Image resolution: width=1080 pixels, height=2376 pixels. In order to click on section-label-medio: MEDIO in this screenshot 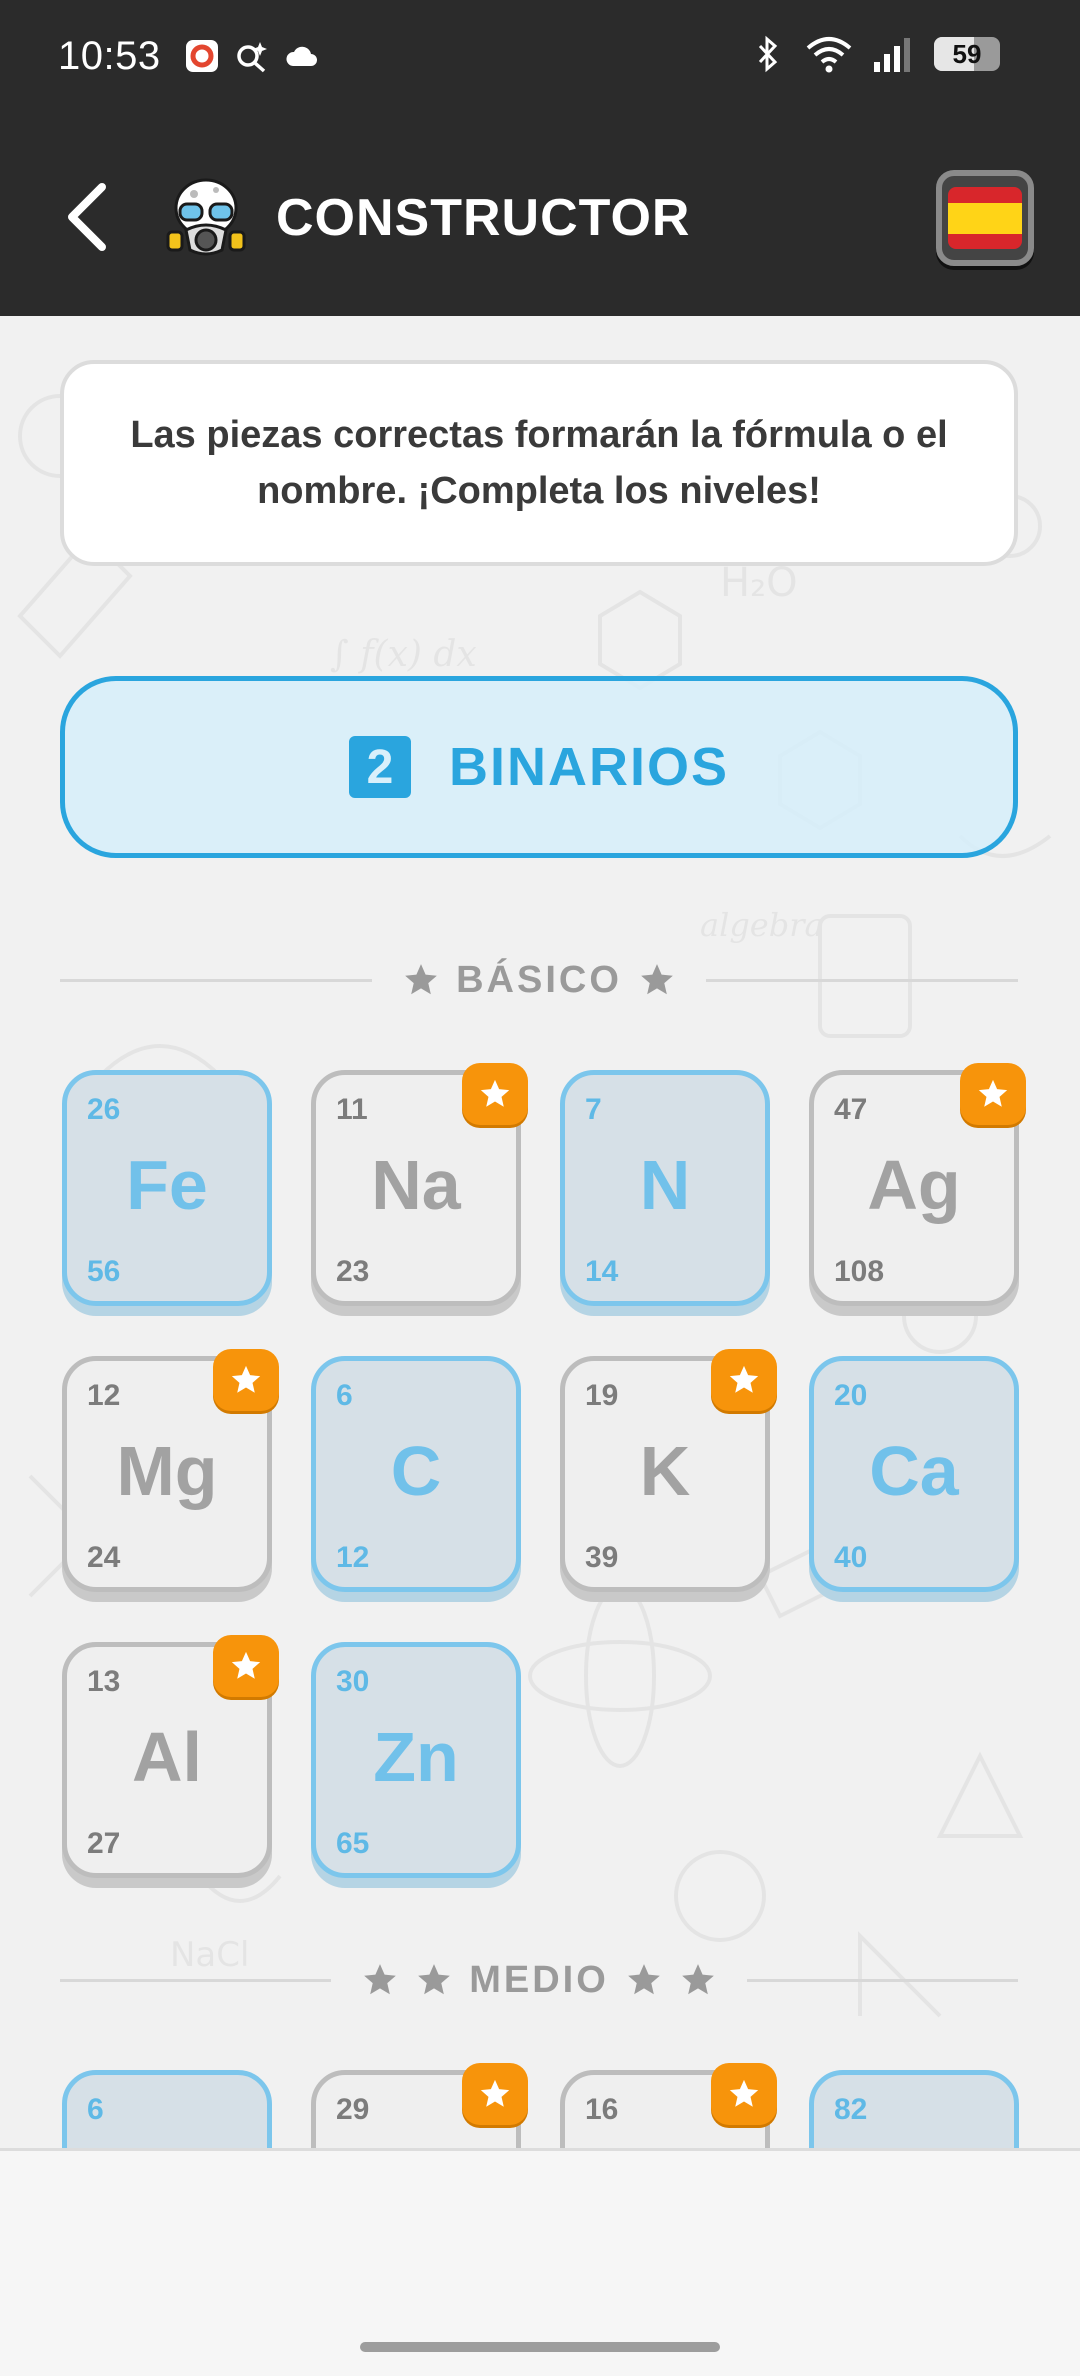, I will do `click(539, 1979)`.